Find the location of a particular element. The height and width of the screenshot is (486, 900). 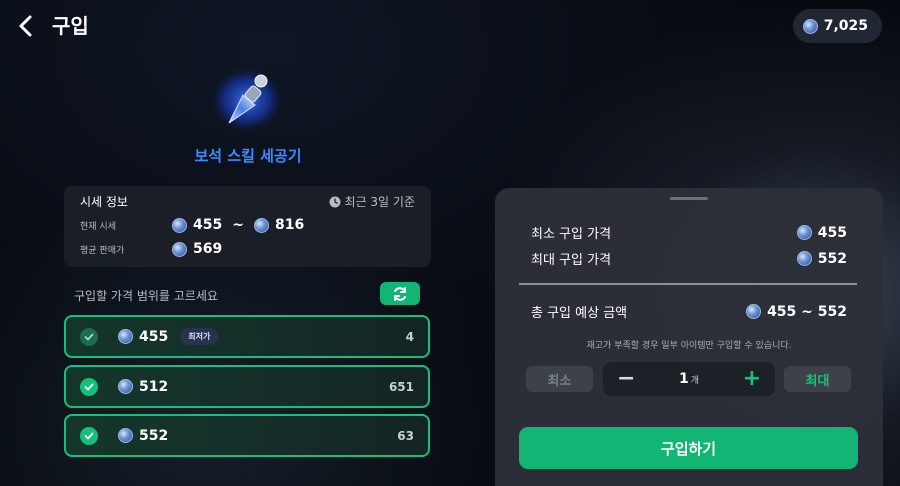

decrease-button: − is located at coordinates (626, 379).